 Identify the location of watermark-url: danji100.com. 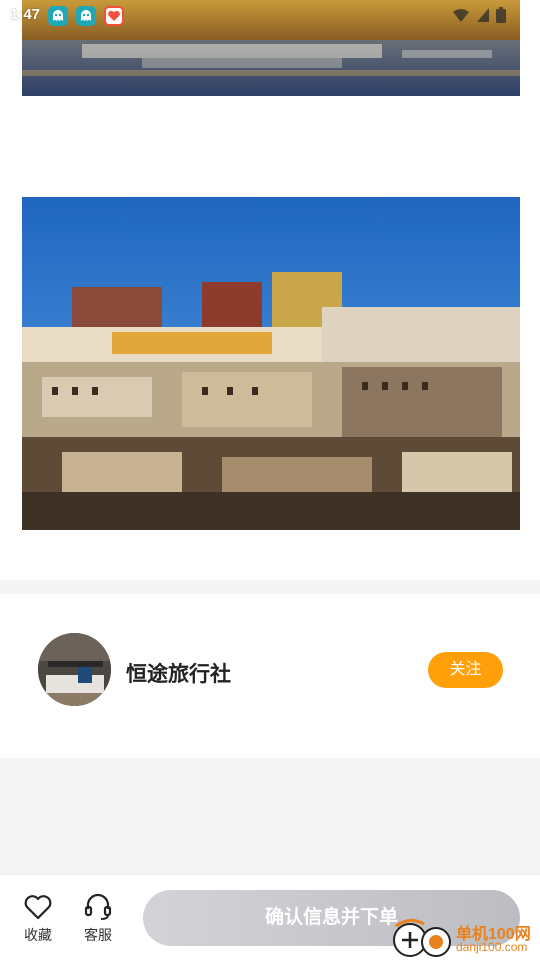
(492, 947).